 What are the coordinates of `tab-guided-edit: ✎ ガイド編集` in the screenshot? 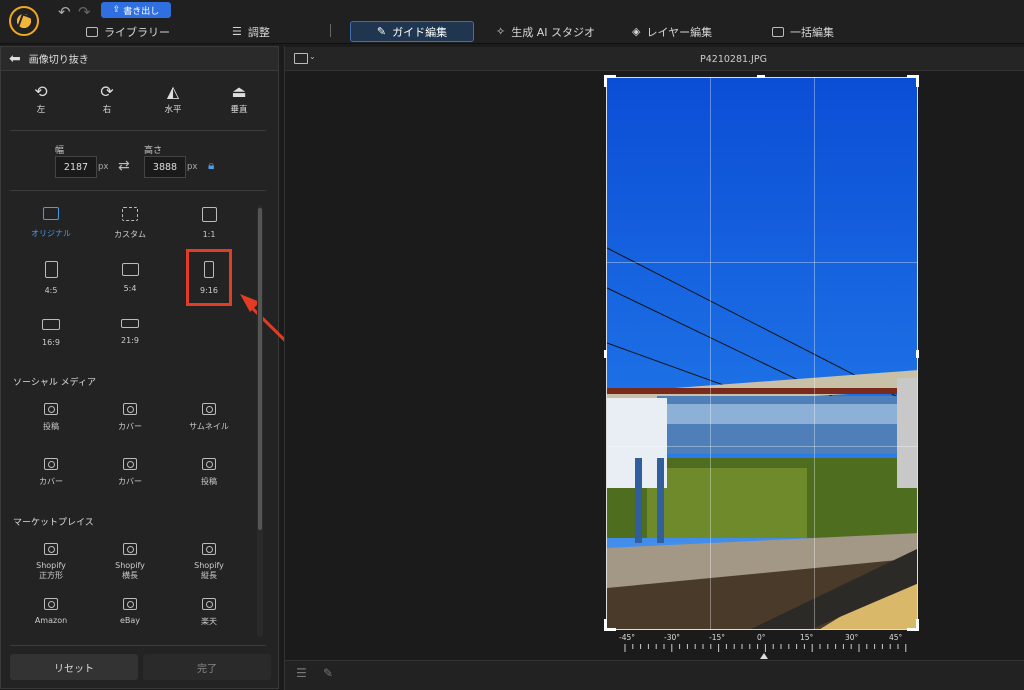 It's located at (412, 31).